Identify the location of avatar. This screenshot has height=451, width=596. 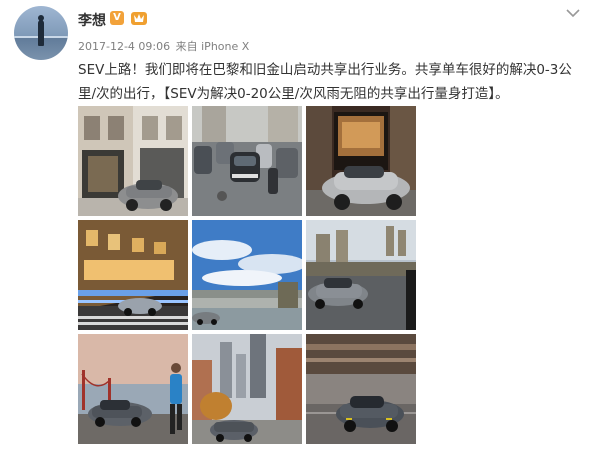
(41, 33).